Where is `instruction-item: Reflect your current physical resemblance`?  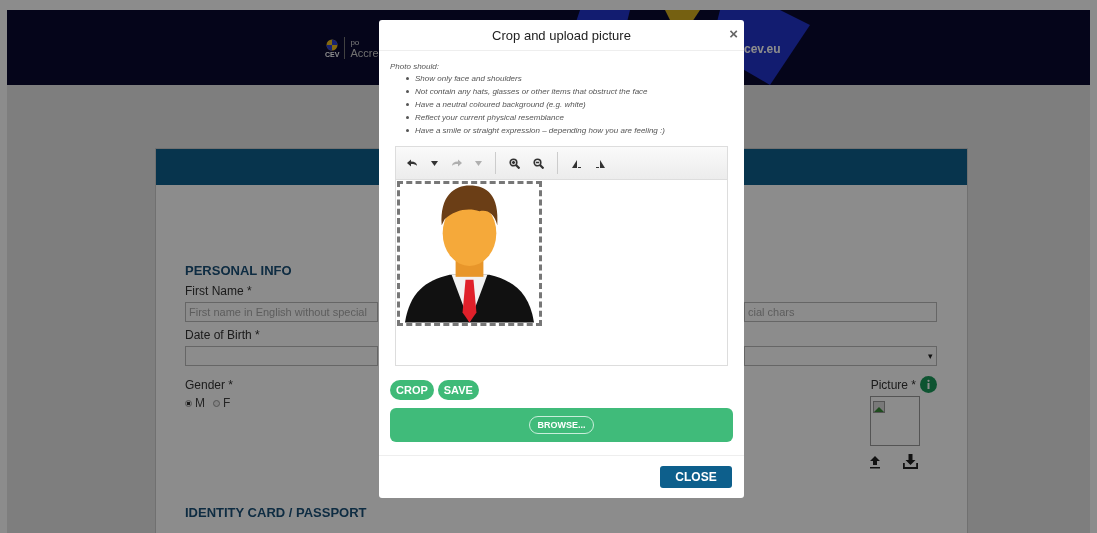
instruction-item: Reflect your current physical resemblance is located at coordinates (489, 117).